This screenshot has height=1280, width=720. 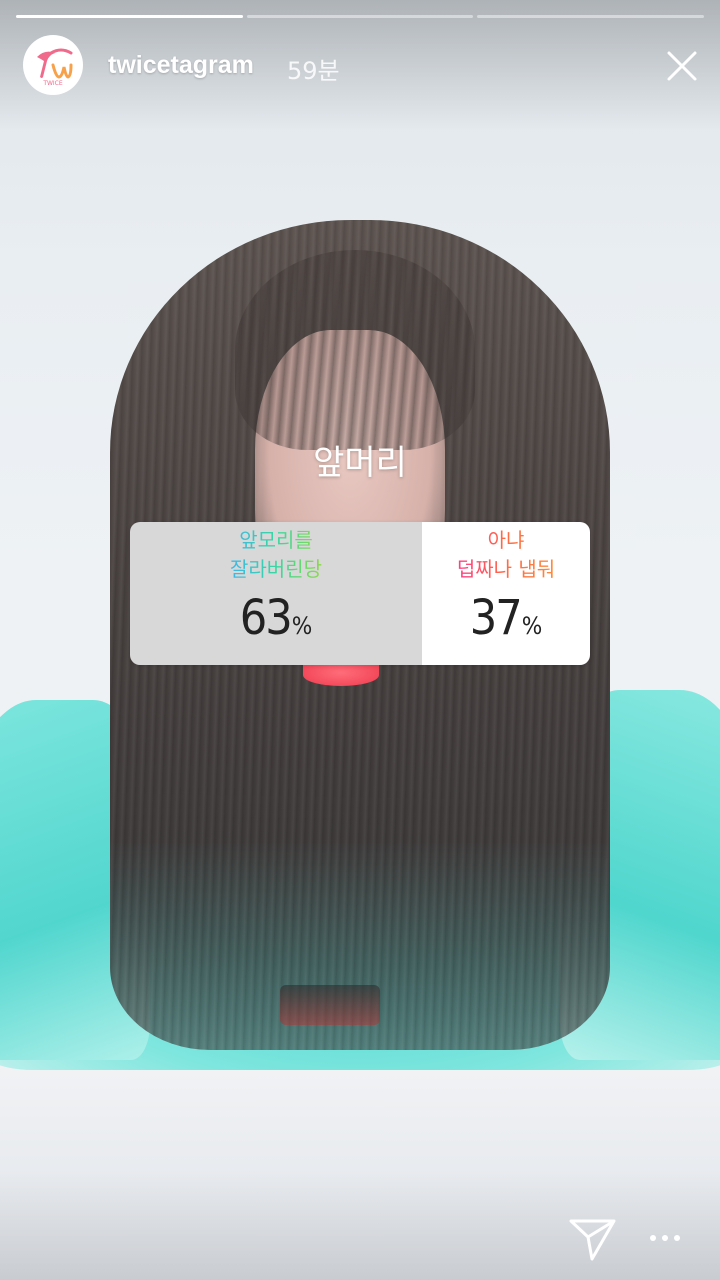 What do you see at coordinates (360, 463) in the screenshot?
I see `poll-question: 앞머리` at bounding box center [360, 463].